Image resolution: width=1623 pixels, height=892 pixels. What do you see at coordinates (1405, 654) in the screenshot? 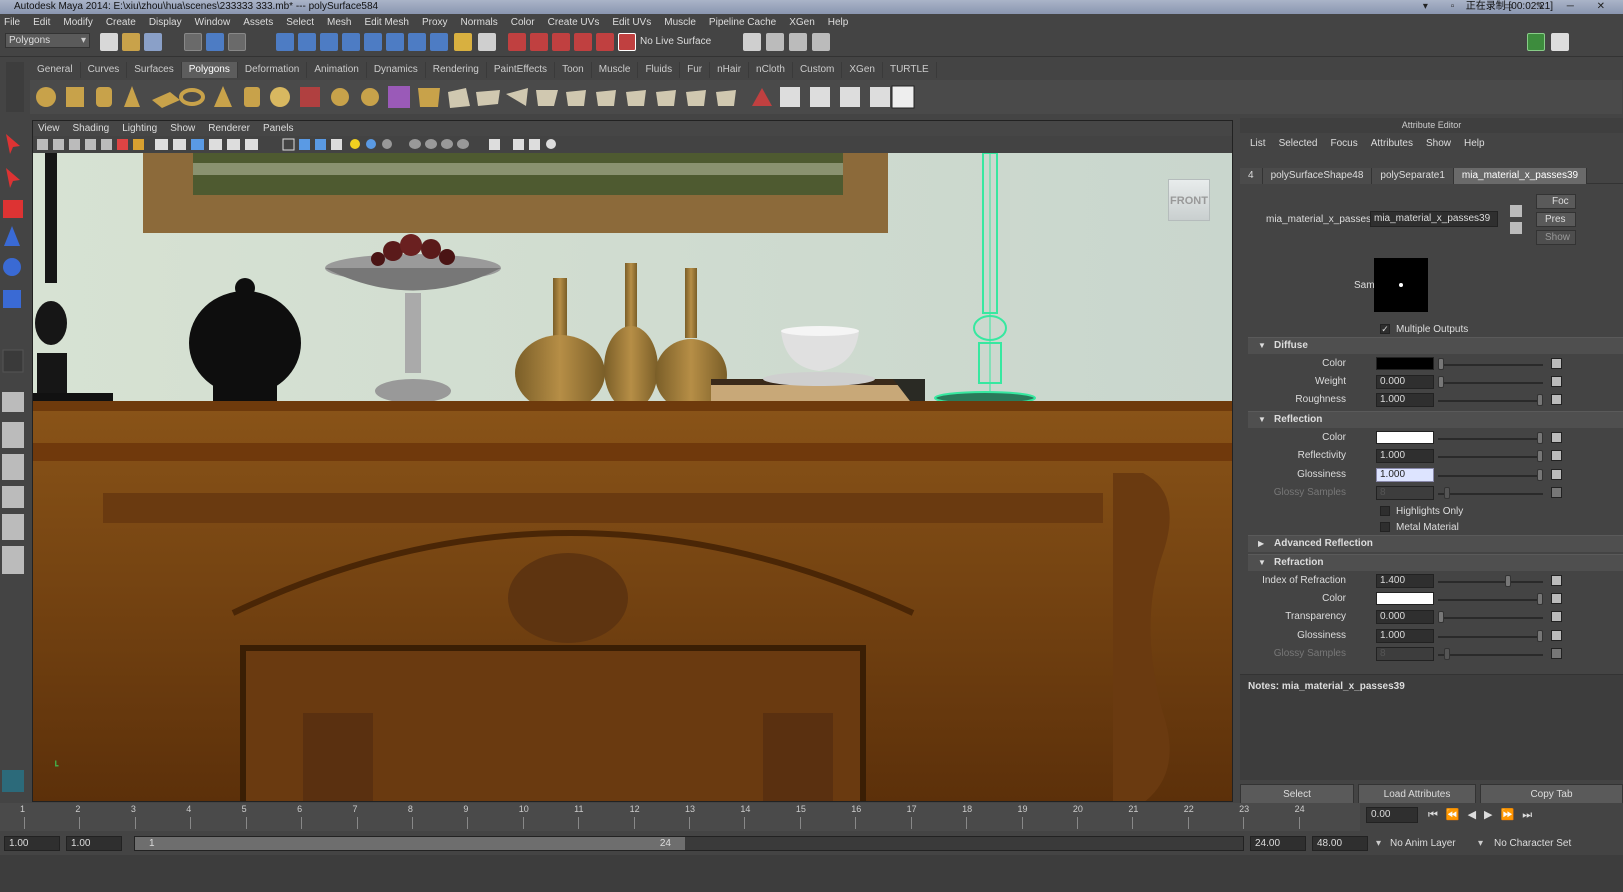
I see `refraction-glossy-samples-field: 8` at bounding box center [1405, 654].